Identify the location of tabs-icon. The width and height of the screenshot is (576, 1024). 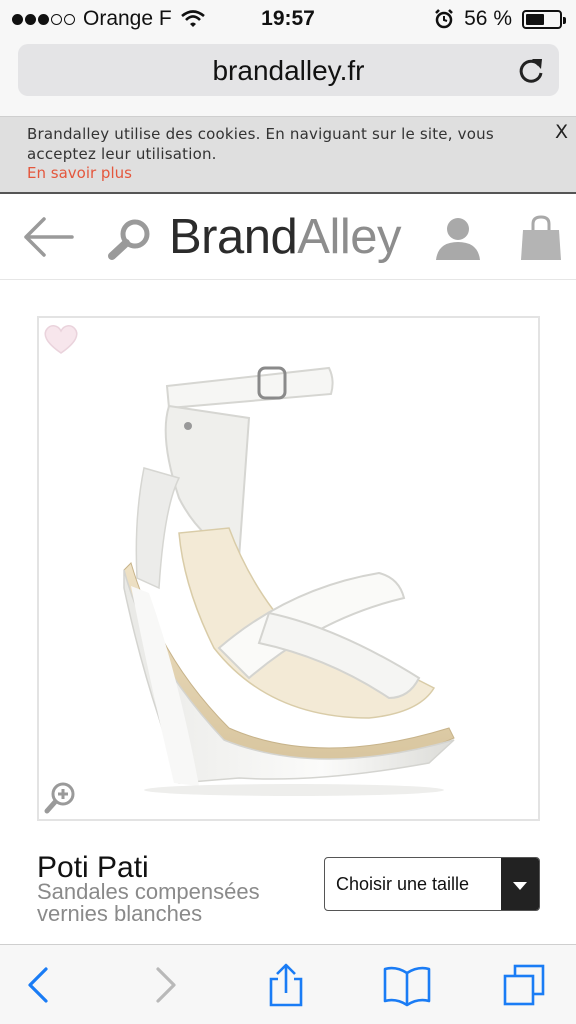
(524, 985).